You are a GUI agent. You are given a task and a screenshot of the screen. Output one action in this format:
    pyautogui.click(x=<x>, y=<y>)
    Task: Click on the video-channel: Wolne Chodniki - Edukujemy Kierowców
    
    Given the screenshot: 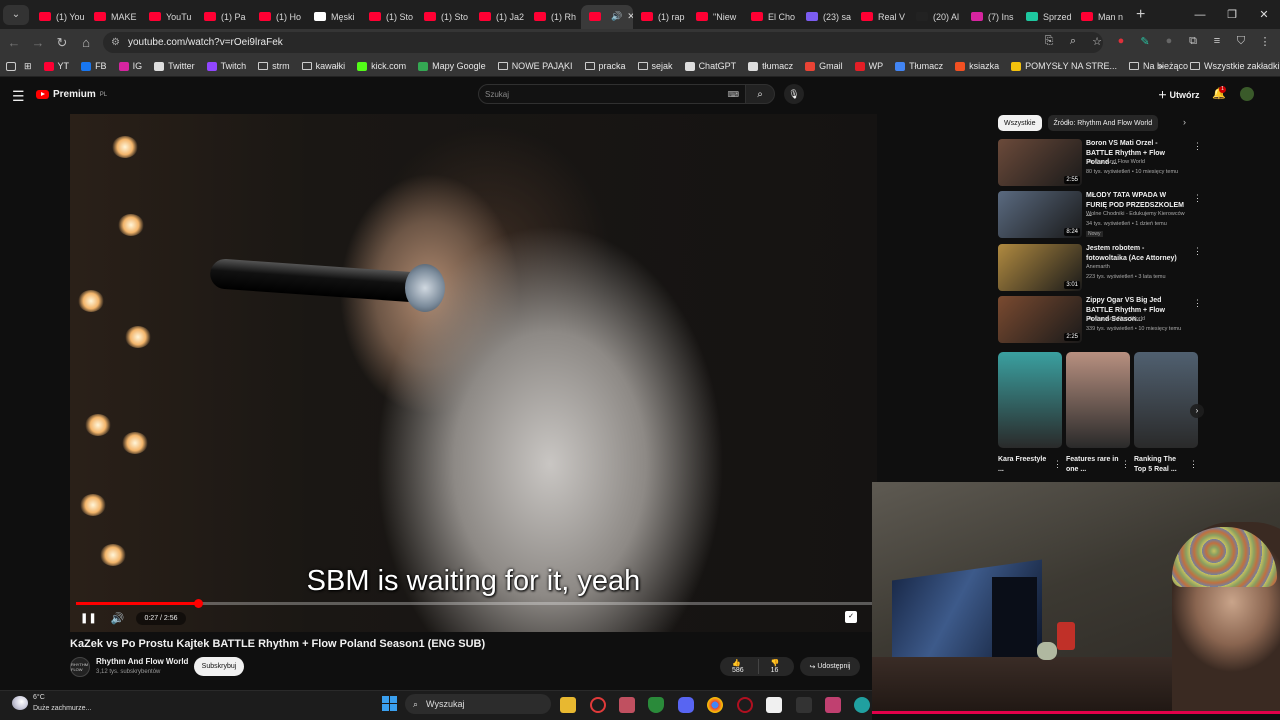 What is the action you would take?
    pyautogui.click(x=1135, y=214)
    